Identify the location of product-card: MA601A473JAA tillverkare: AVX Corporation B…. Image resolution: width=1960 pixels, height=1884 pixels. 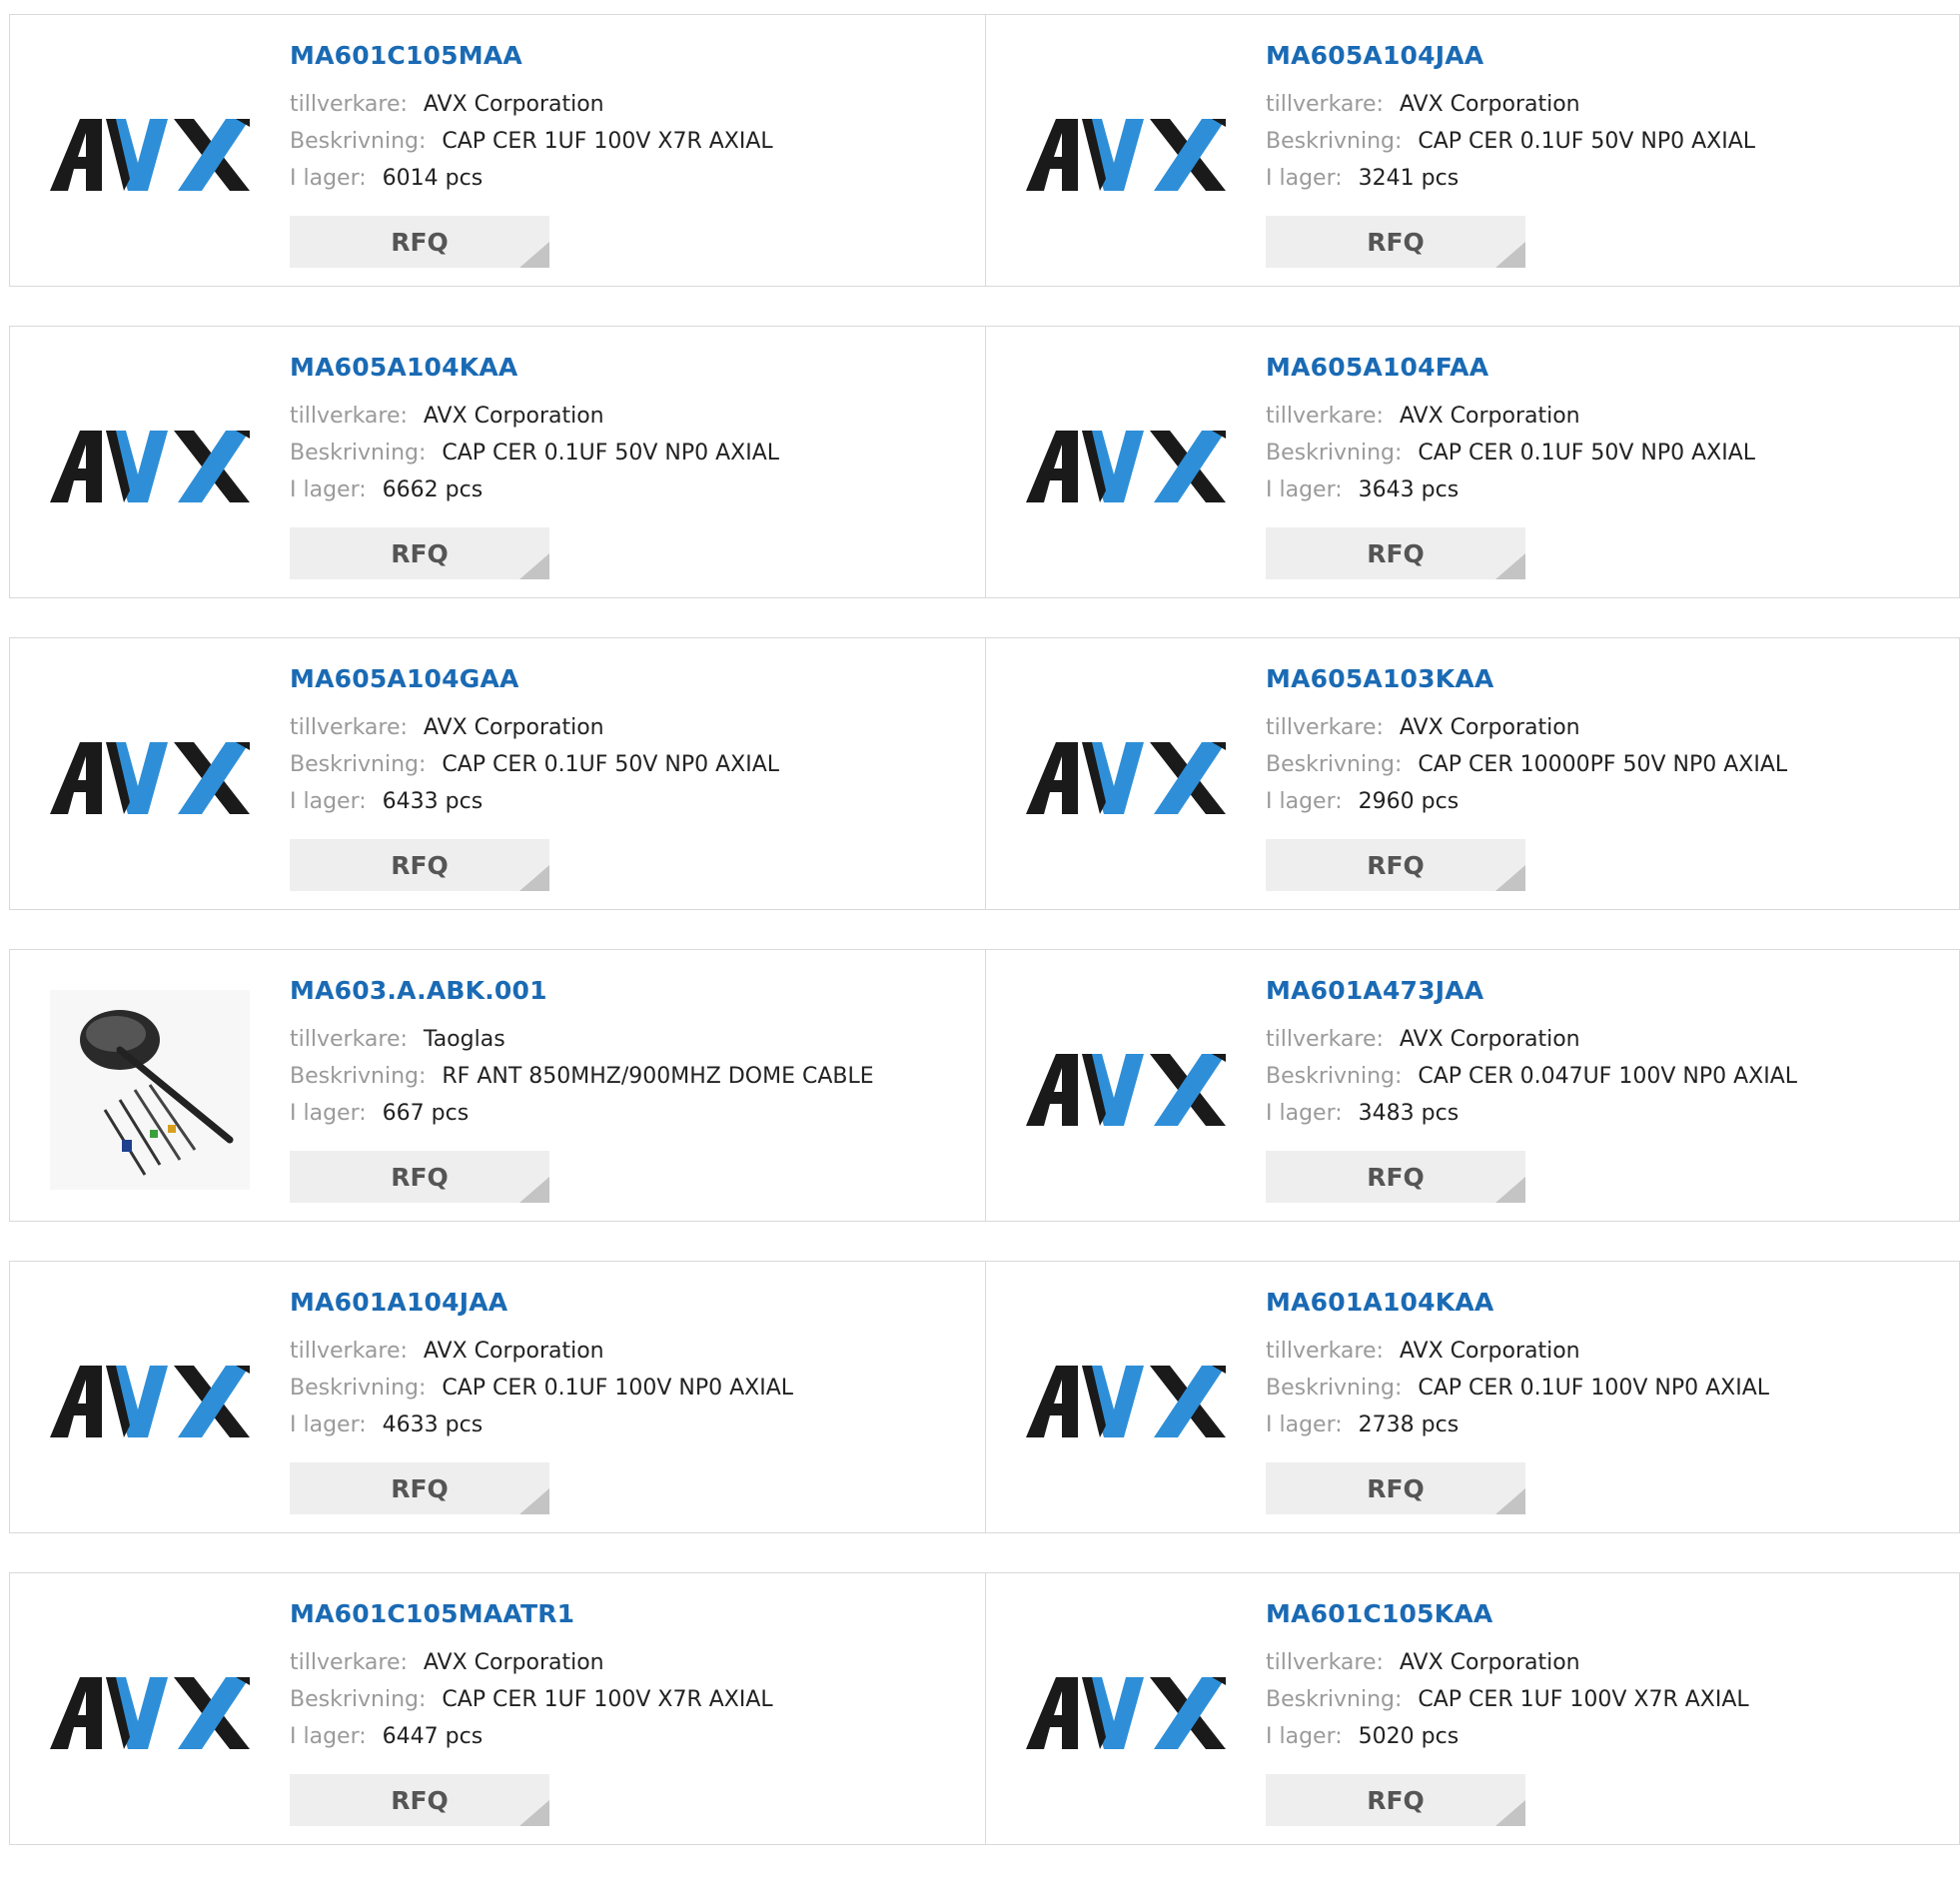
(1473, 1085).